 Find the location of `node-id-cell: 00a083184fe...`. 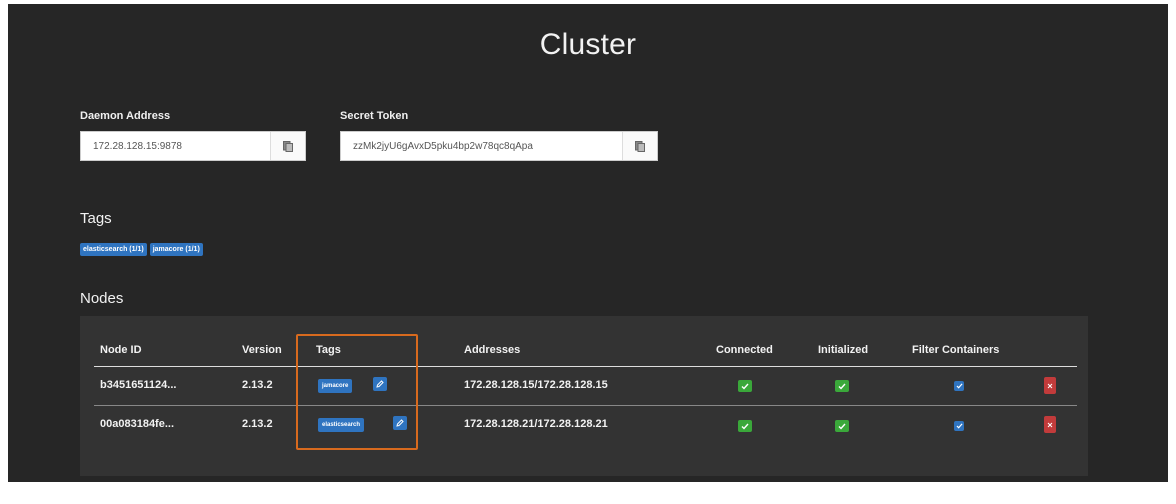

node-id-cell: 00a083184fe... is located at coordinates (137, 424).